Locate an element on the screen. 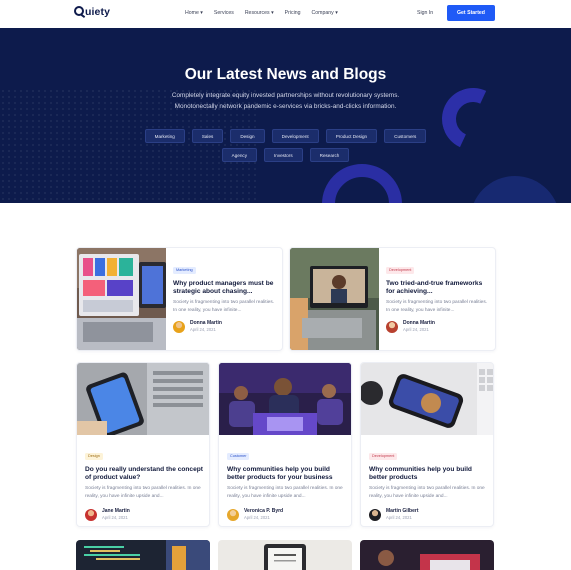 This screenshot has height=570, width=571. menu-item-services: Services is located at coordinates (224, 13).